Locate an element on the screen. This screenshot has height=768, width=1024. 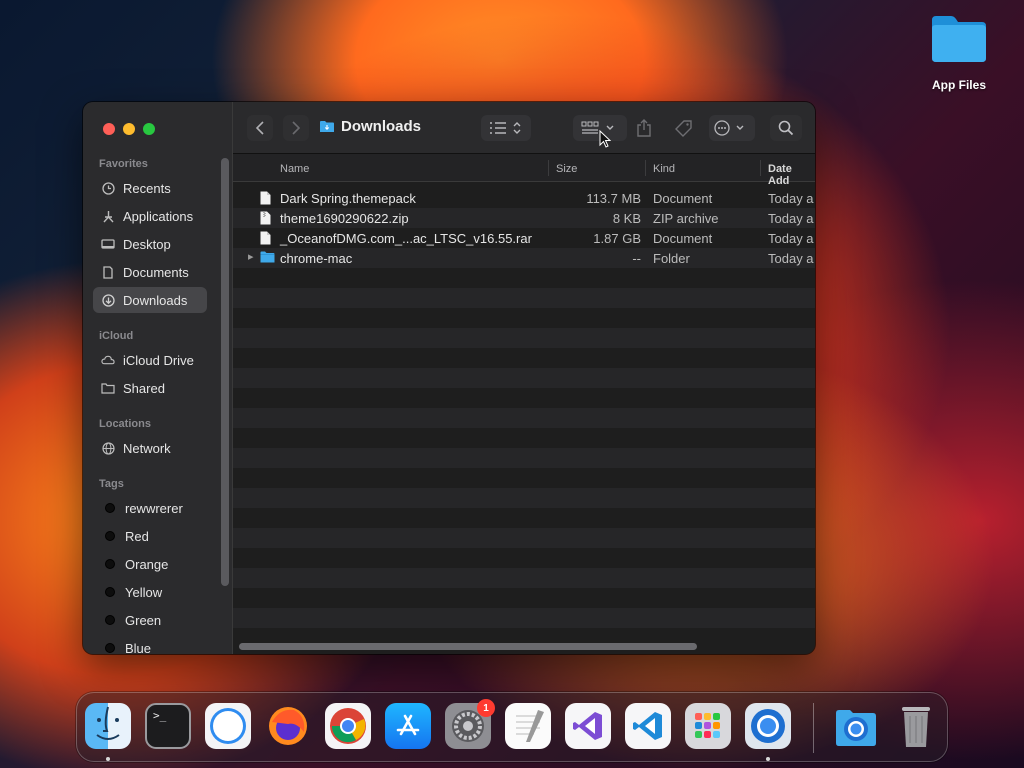
sidebar-scrollbar is located at coordinates (225, 372).